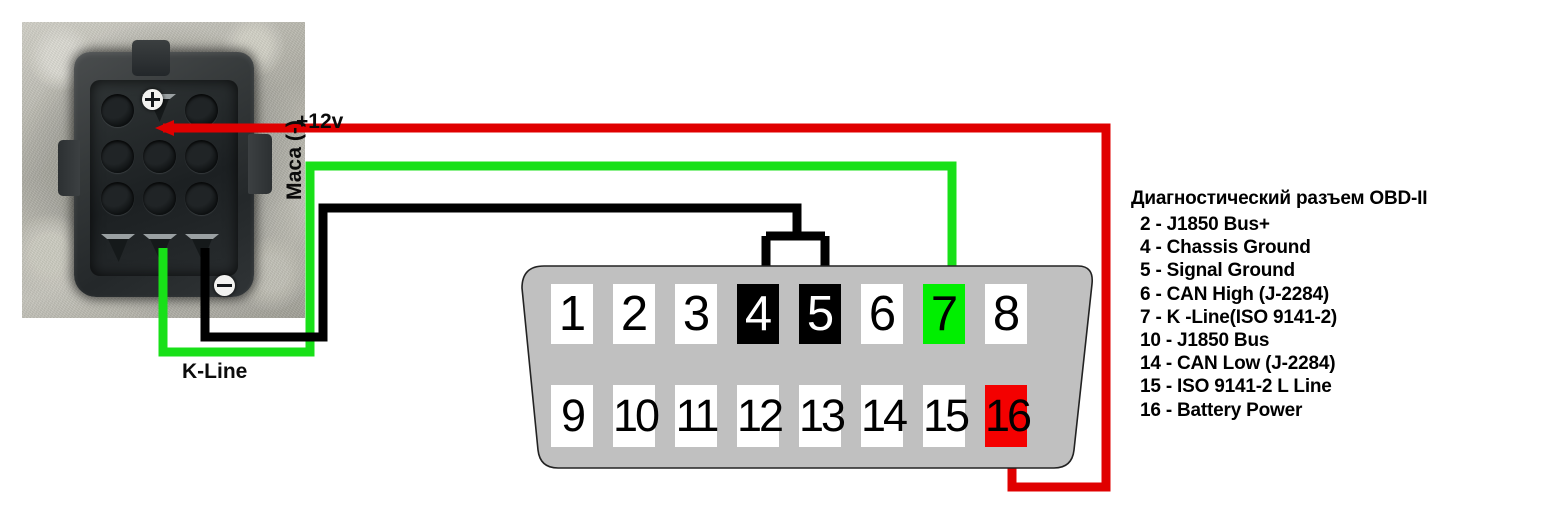 The image size is (1553, 507). Describe the element at coordinates (201, 198) in the screenshot. I see `cavity-row3-right` at that location.